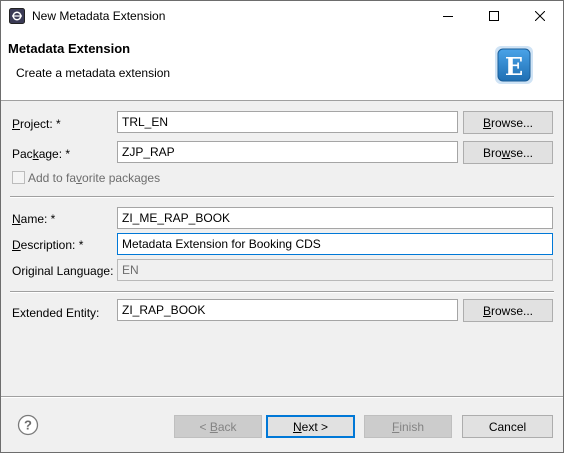 The image size is (564, 453). I want to click on help-icon: ?, so click(28, 425).